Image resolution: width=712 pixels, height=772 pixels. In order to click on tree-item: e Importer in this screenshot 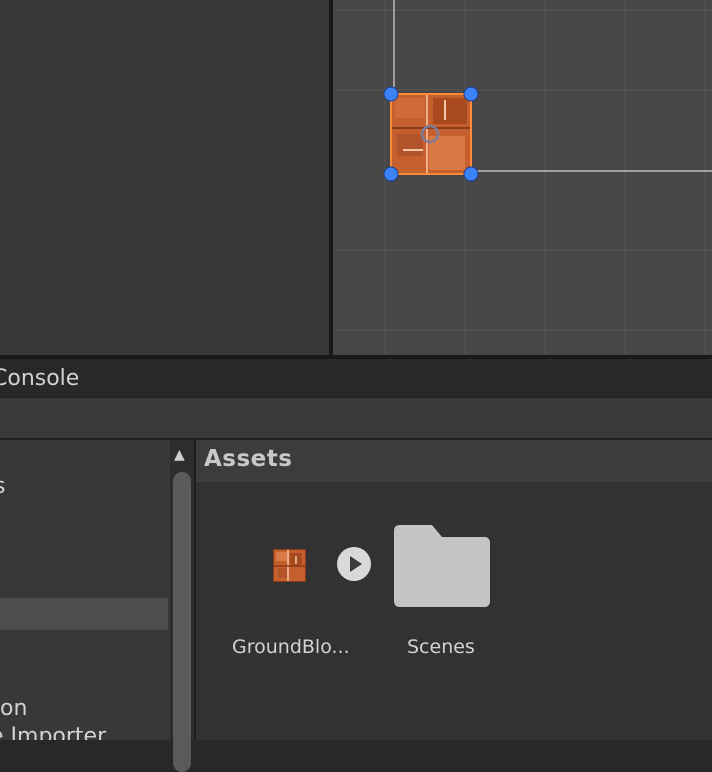, I will do `click(53, 732)`.